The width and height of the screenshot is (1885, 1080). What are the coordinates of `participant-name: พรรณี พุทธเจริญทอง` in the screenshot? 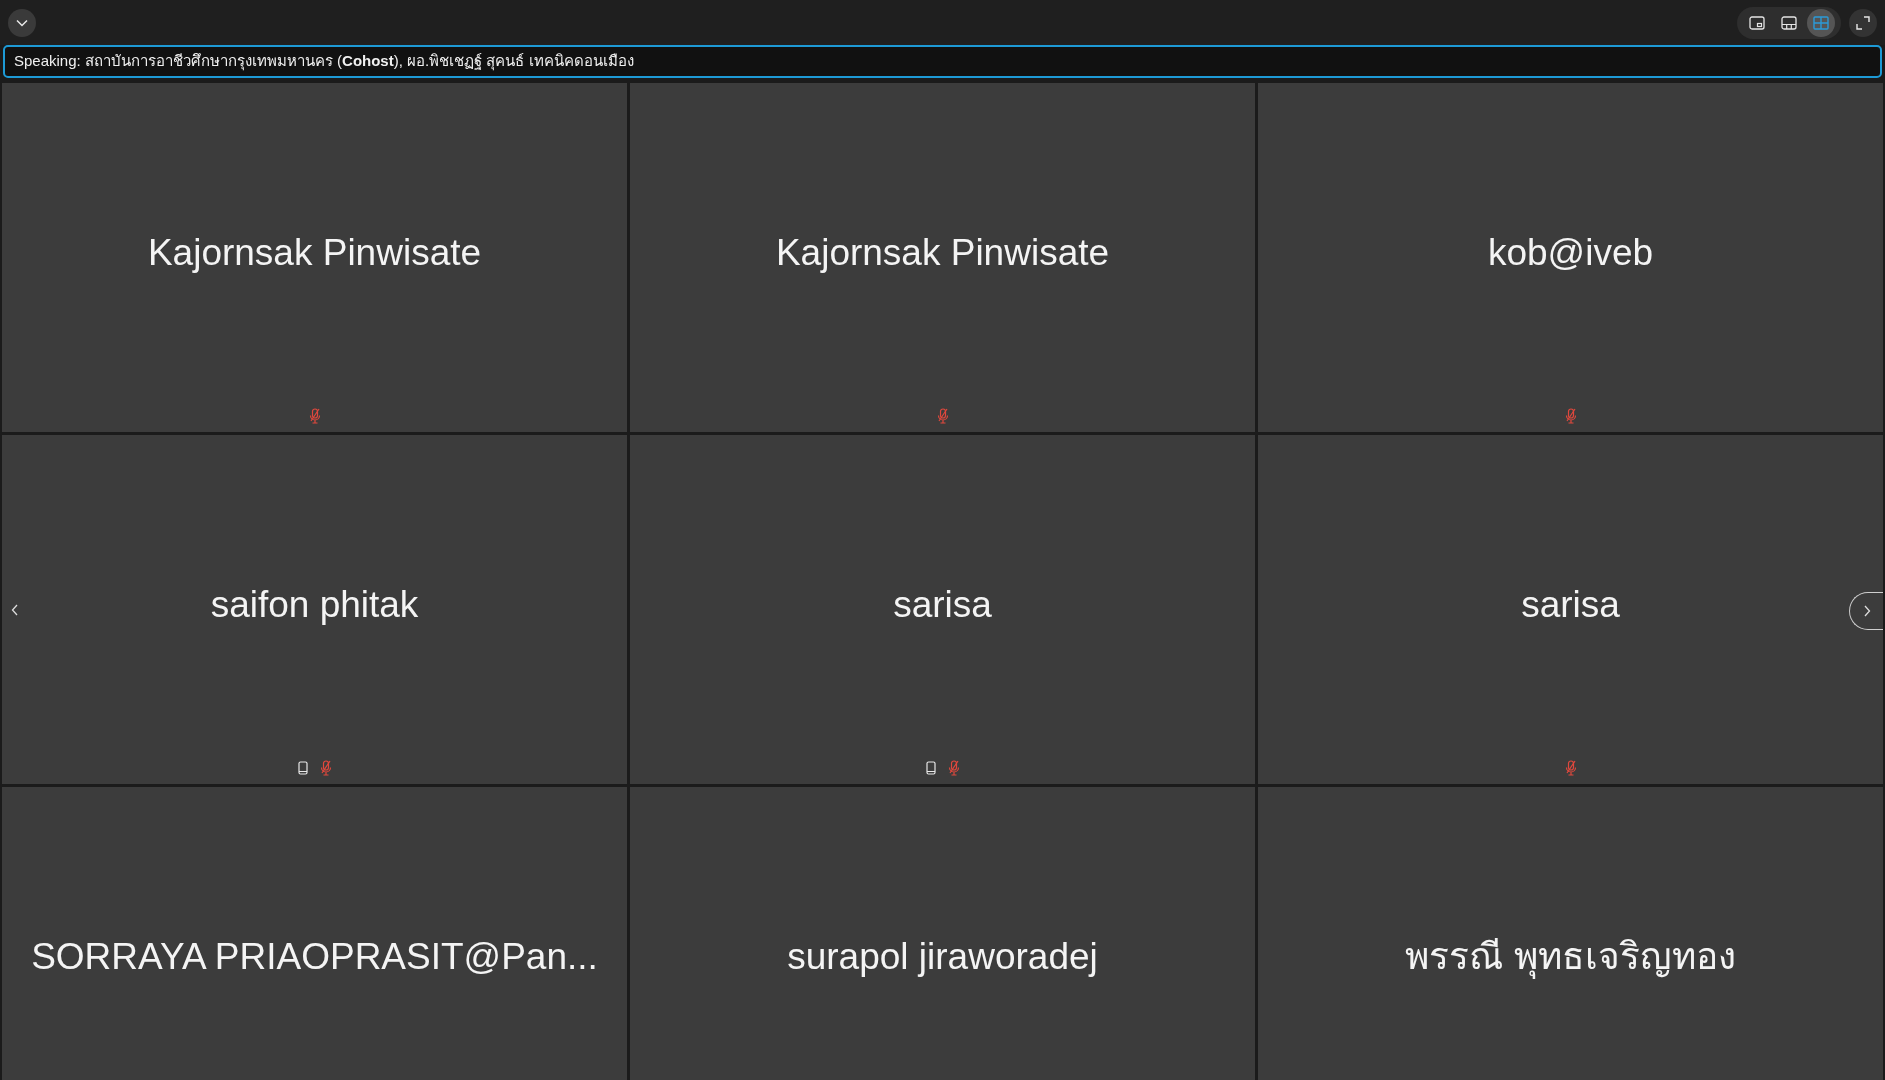 It's located at (1570, 957).